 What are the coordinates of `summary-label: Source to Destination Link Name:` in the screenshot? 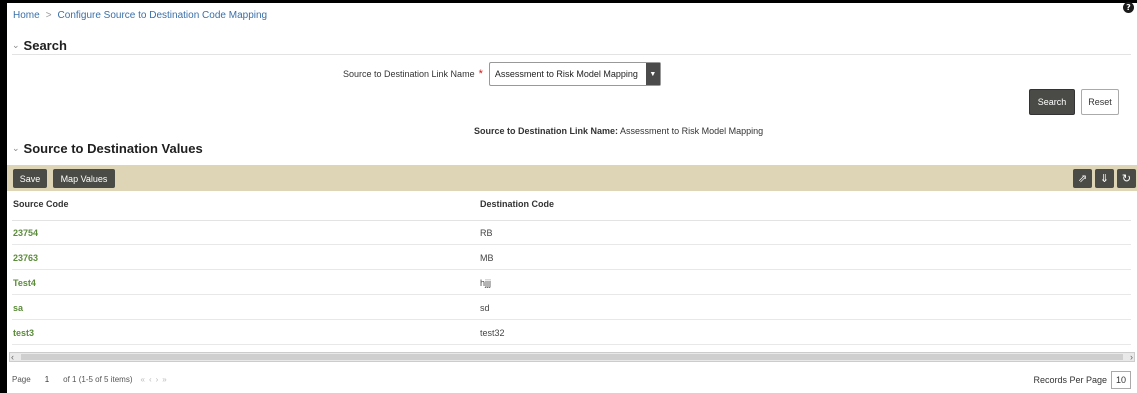 It's located at (546, 131).